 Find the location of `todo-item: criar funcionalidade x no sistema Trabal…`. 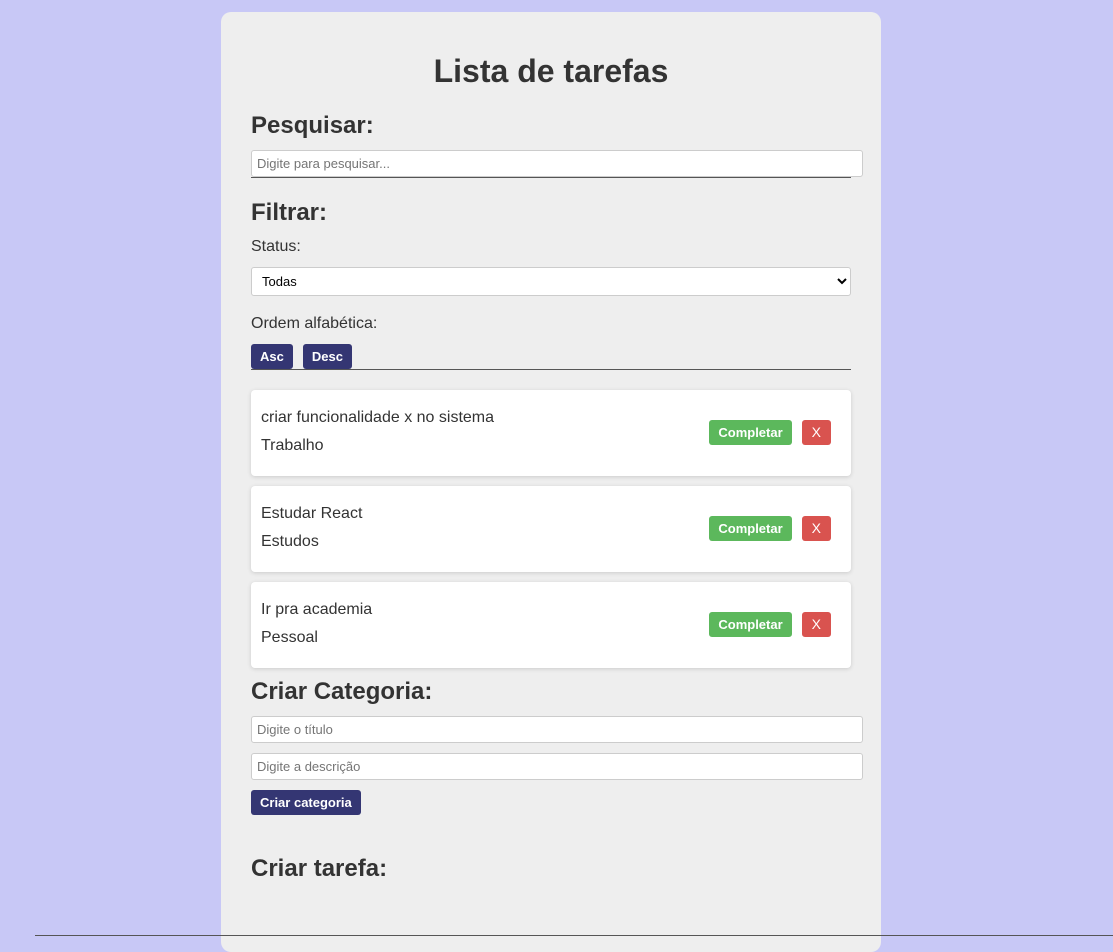

todo-item: criar funcionalidade x no sistema Trabal… is located at coordinates (551, 433).